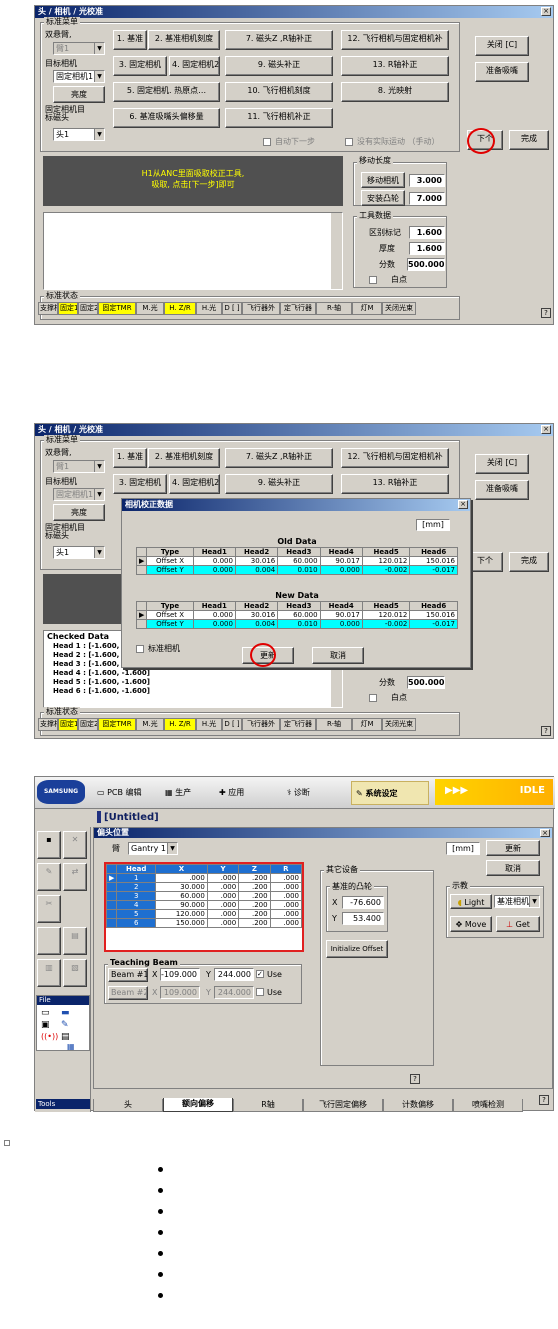 The image size is (558, 1329). What do you see at coordinates (204, 905) in the screenshot?
I see `table-row: 4 90.000 .000 .200 .000` at bounding box center [204, 905].